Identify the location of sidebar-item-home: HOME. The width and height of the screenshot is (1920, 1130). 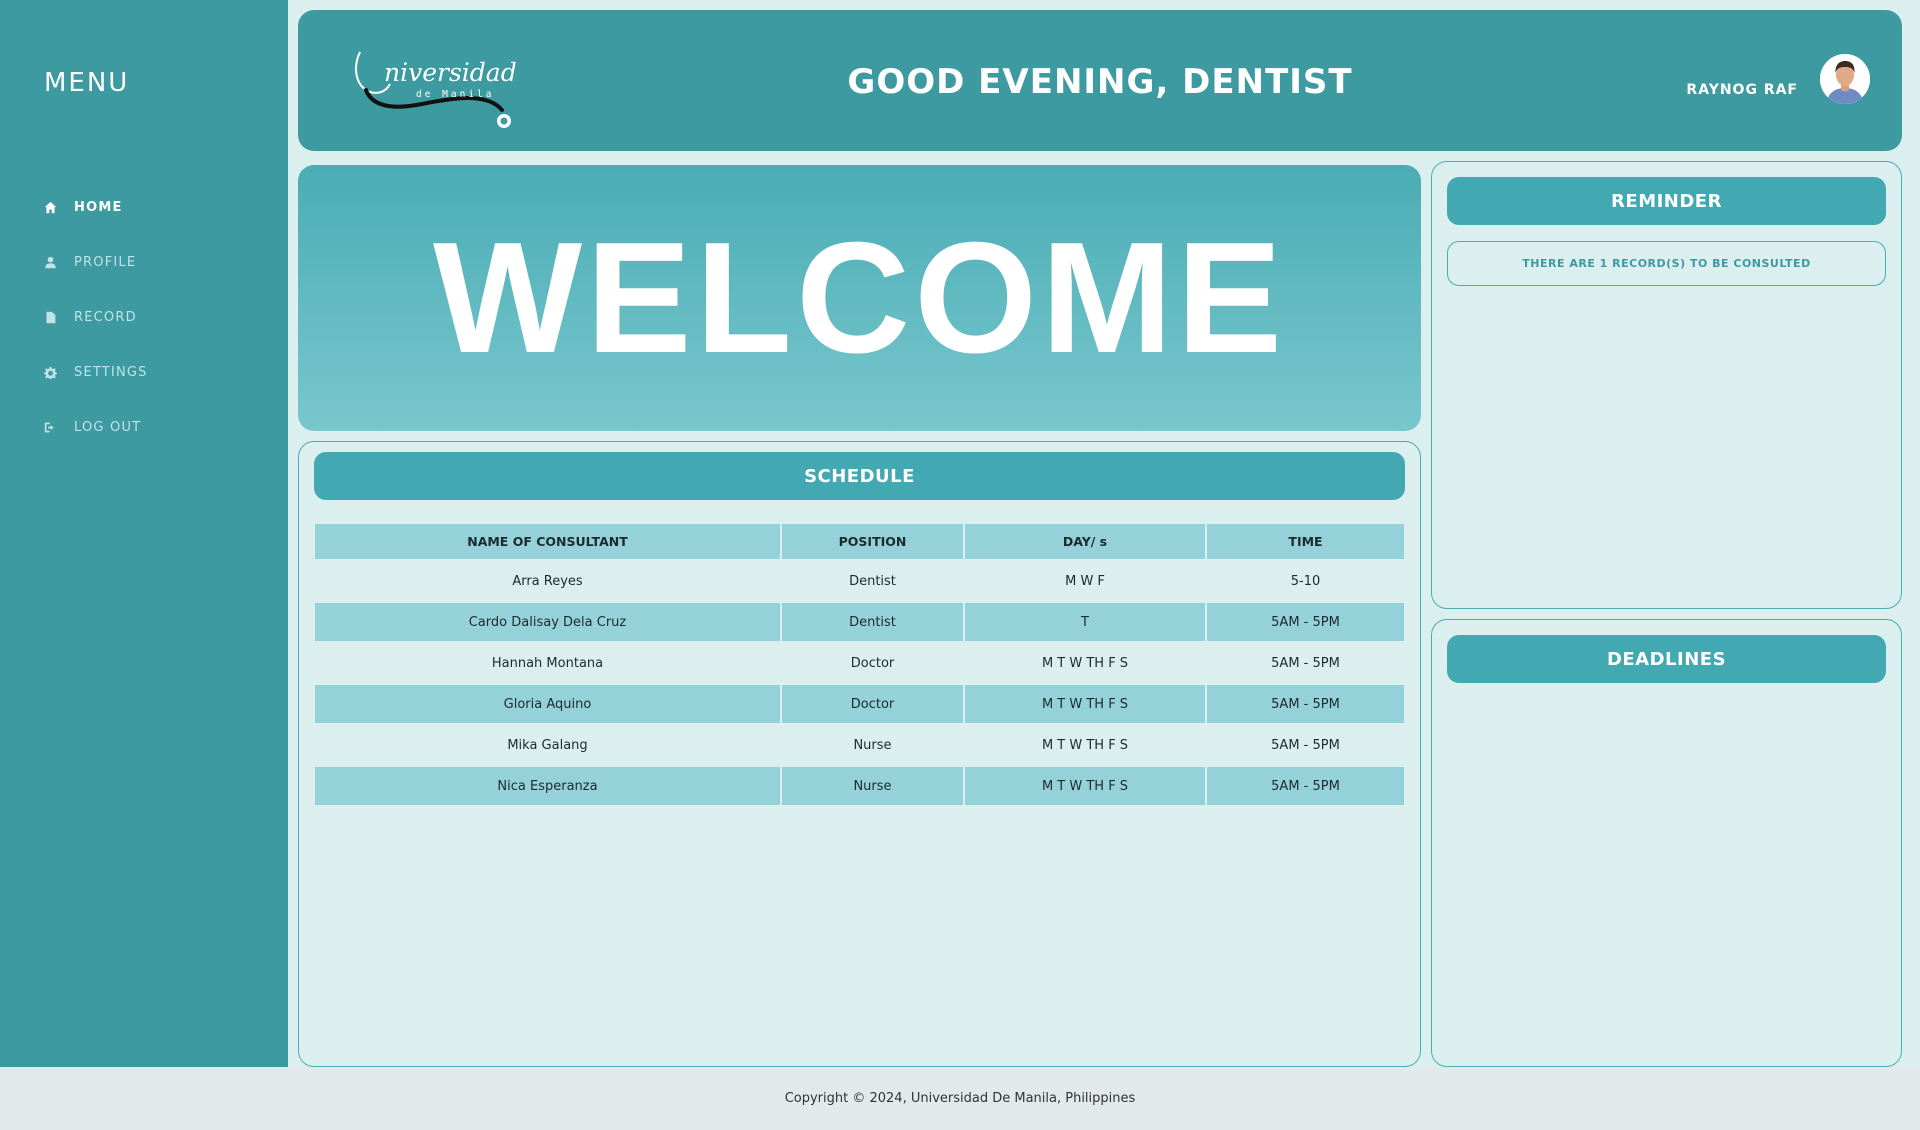
(96, 207).